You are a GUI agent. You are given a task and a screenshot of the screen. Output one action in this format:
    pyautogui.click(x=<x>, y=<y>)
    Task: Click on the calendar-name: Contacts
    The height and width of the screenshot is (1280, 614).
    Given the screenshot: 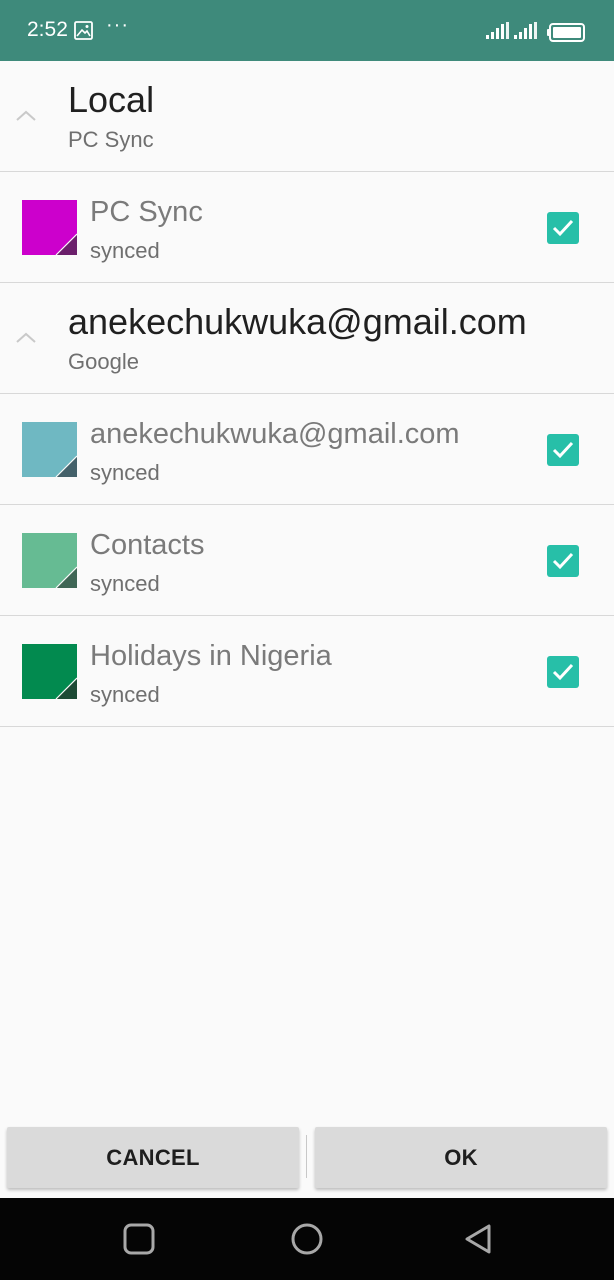 What is the action you would take?
    pyautogui.click(x=147, y=545)
    